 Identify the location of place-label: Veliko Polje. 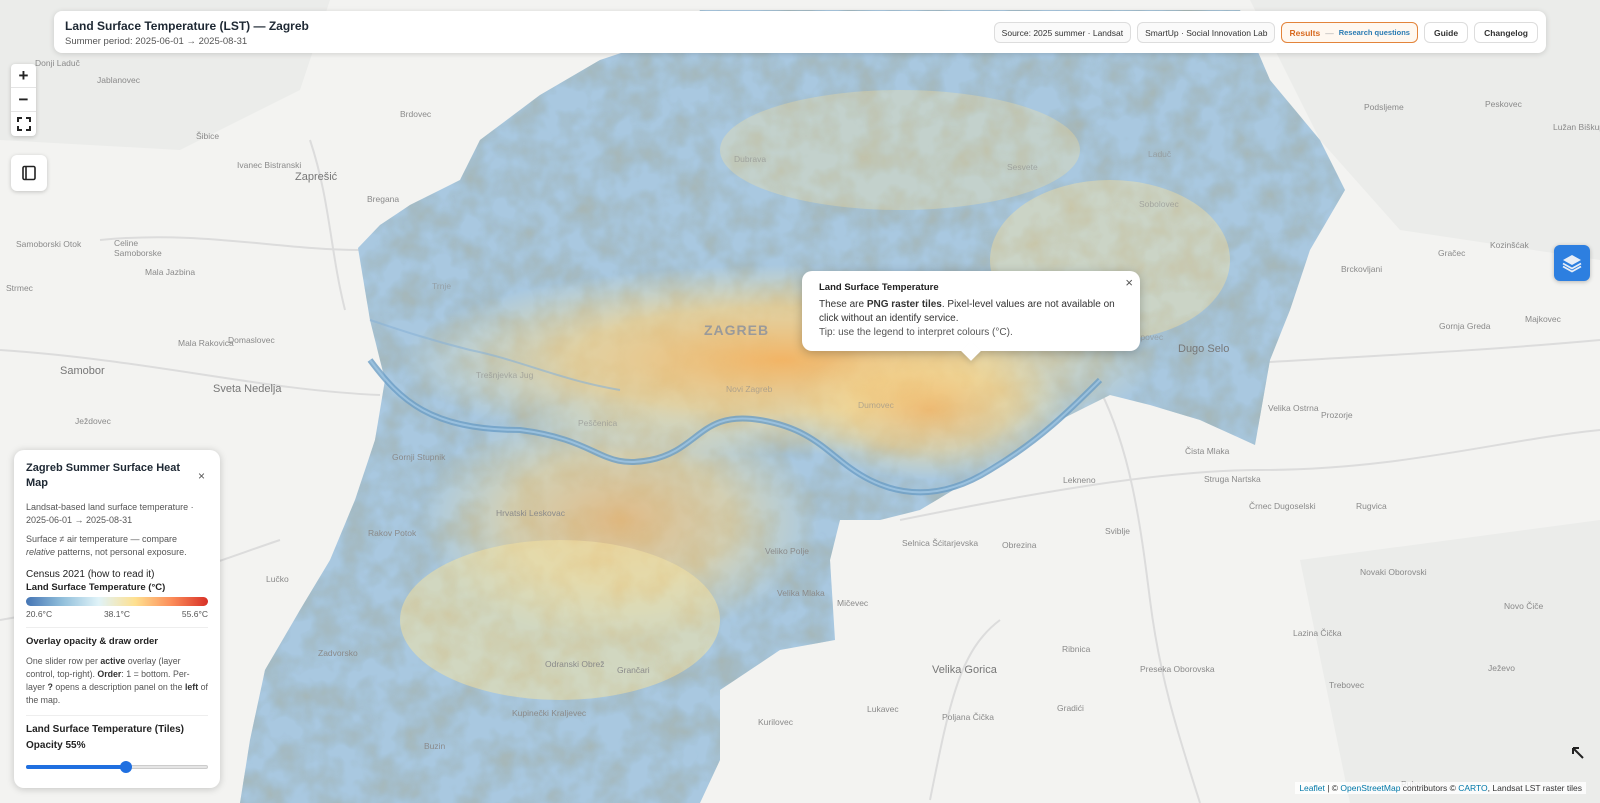
(787, 551).